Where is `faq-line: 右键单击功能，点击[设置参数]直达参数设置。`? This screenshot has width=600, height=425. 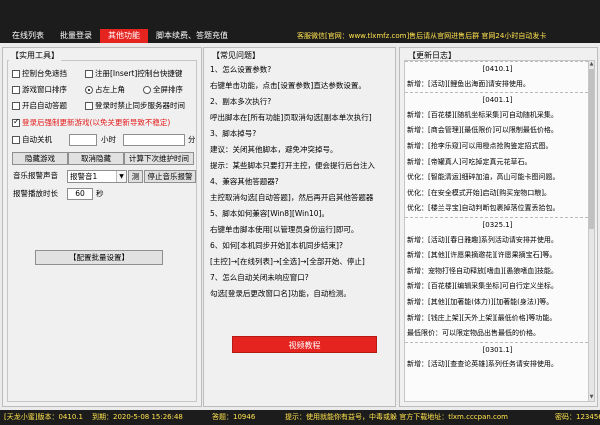 faq-line: 右键单击功能，点击[设置参数]直达参数设置。 is located at coordinates (288, 85).